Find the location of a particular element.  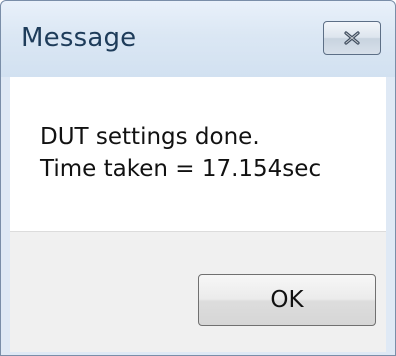

message-line-settings: DUT settings done. is located at coordinates (150, 137).